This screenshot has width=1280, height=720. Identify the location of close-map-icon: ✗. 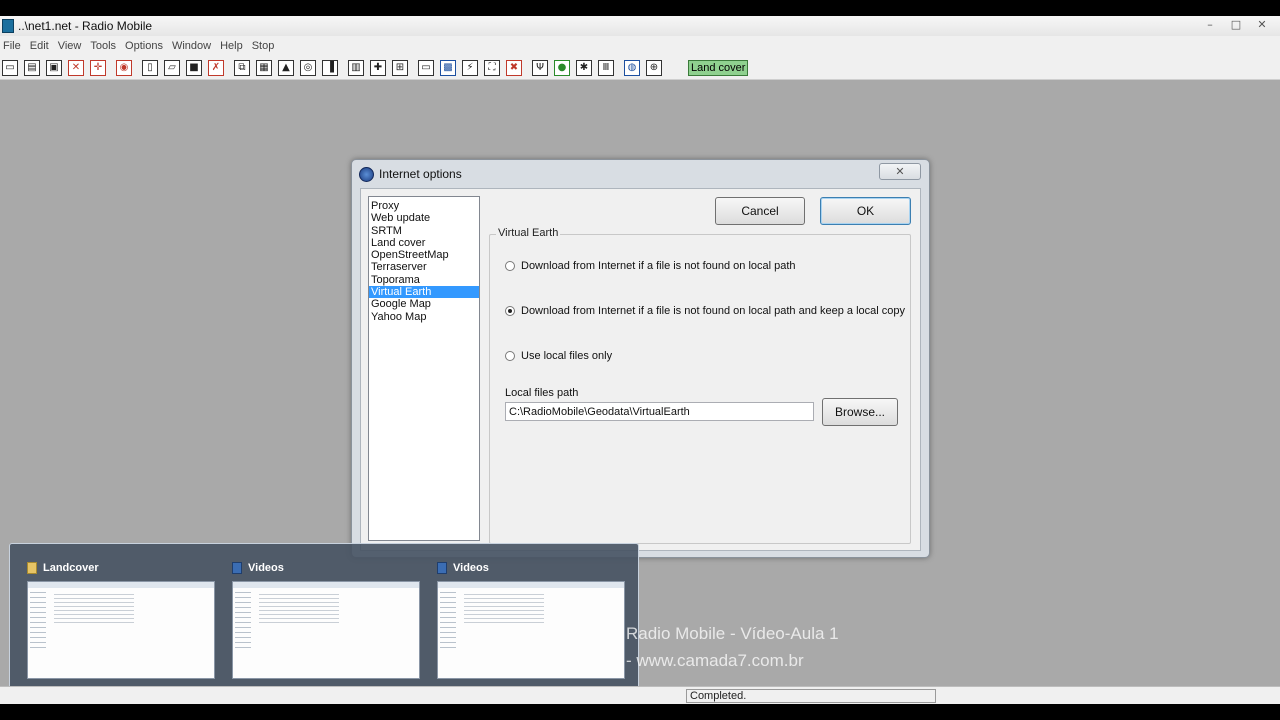
(216, 67).